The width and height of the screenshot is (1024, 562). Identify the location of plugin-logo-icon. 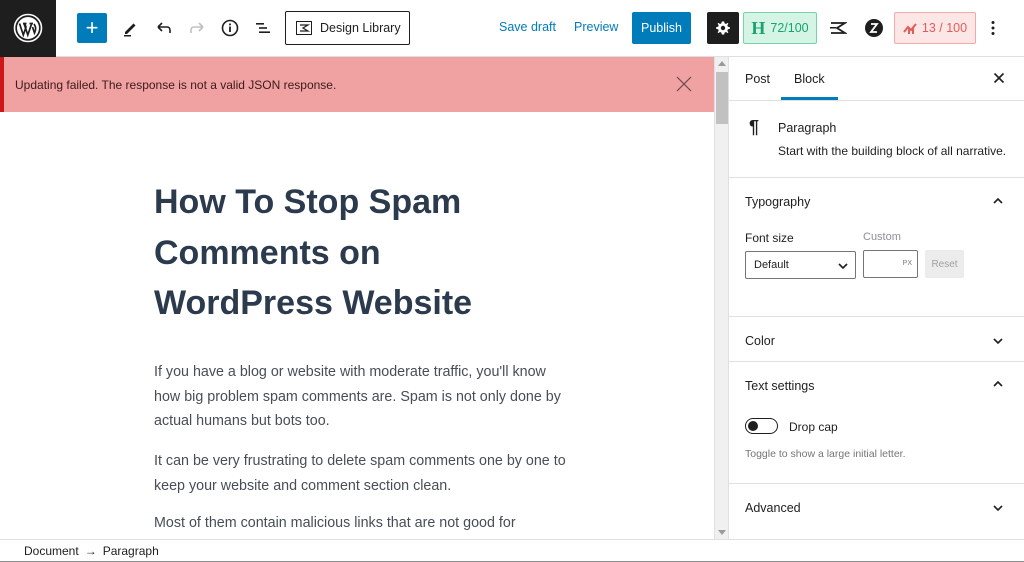
(874, 28).